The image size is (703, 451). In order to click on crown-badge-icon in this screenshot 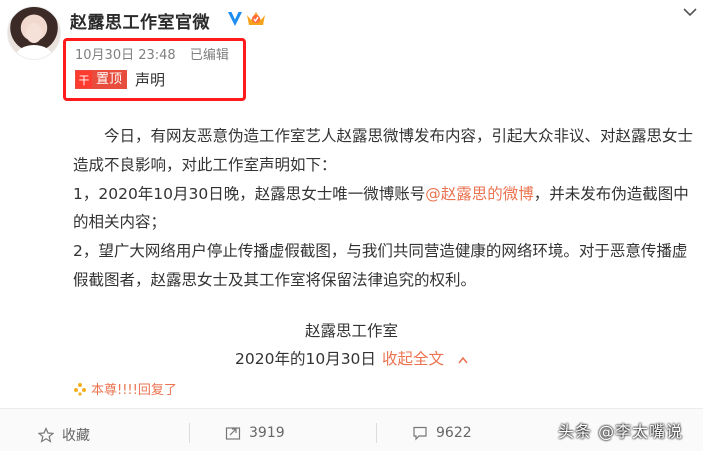, I will do `click(256, 18)`.